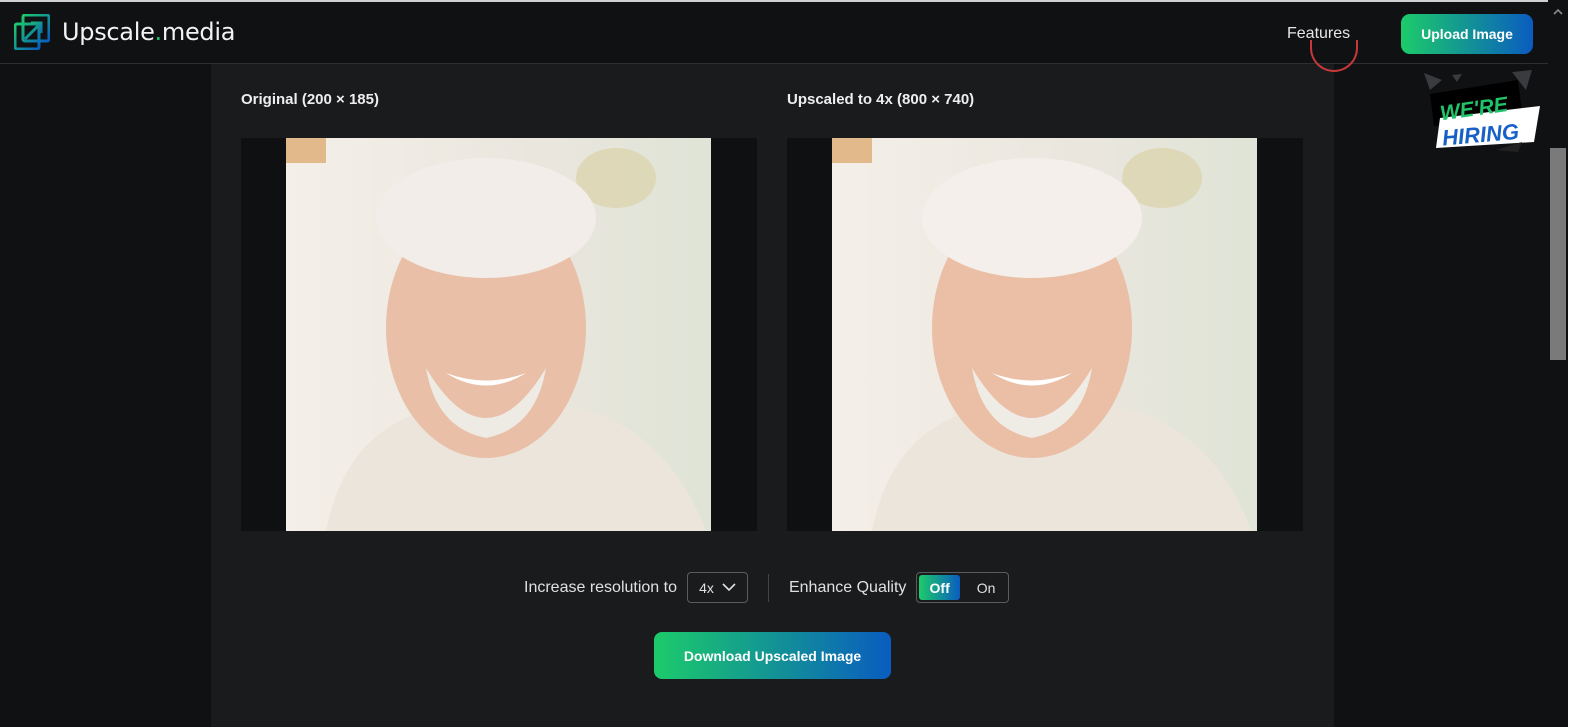 The image size is (1593, 727). I want to click on upscaled-label: Upscaled to 4x (800 × 740), so click(881, 99).